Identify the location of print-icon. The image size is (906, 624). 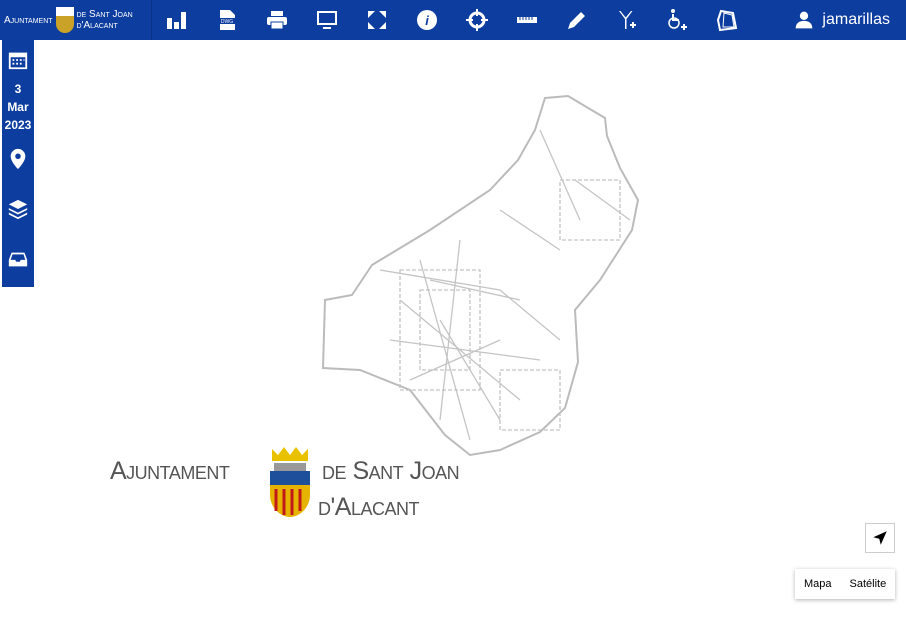
(277, 20).